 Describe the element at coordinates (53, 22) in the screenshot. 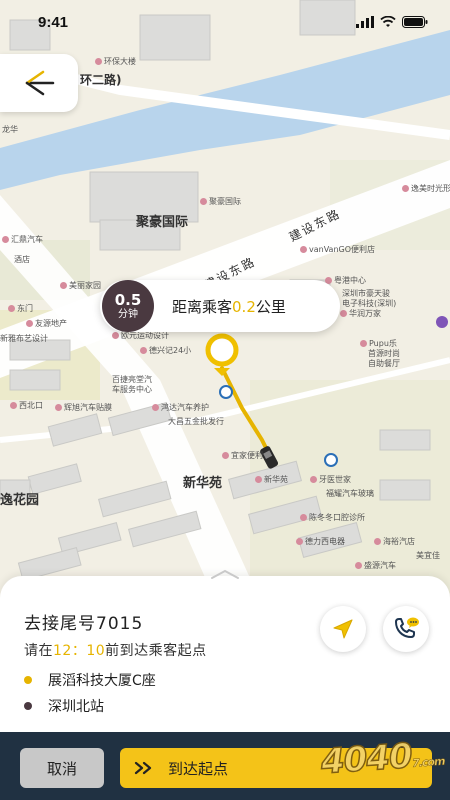

I see `status-time: 9:41` at that location.